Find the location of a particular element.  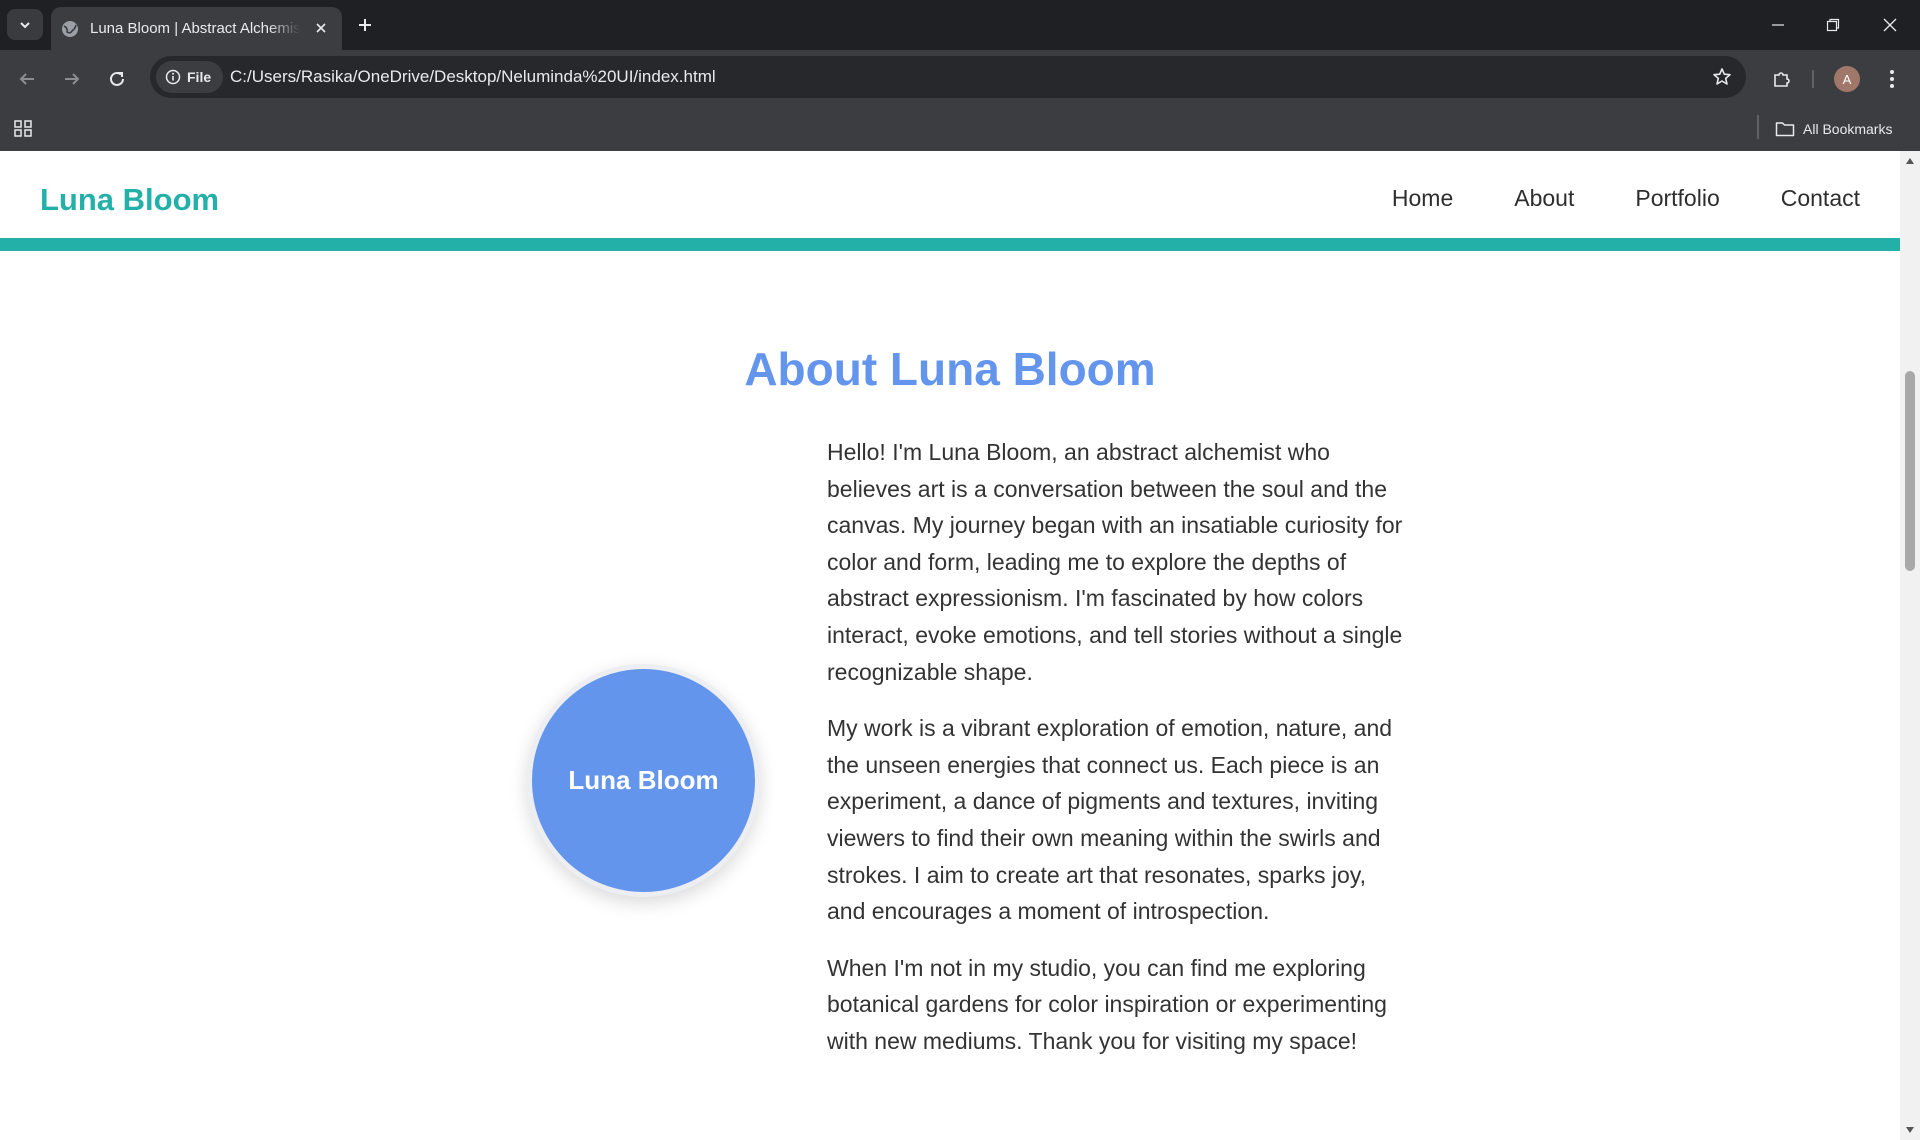

puzzle-icon is located at coordinates (1782, 79).